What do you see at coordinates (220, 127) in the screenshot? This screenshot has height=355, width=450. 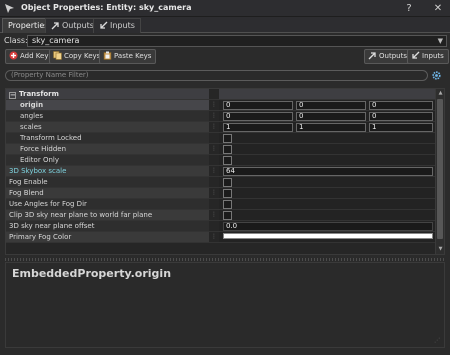 I see `property-row-scales: scales ⋮ 1 1 1` at bounding box center [220, 127].